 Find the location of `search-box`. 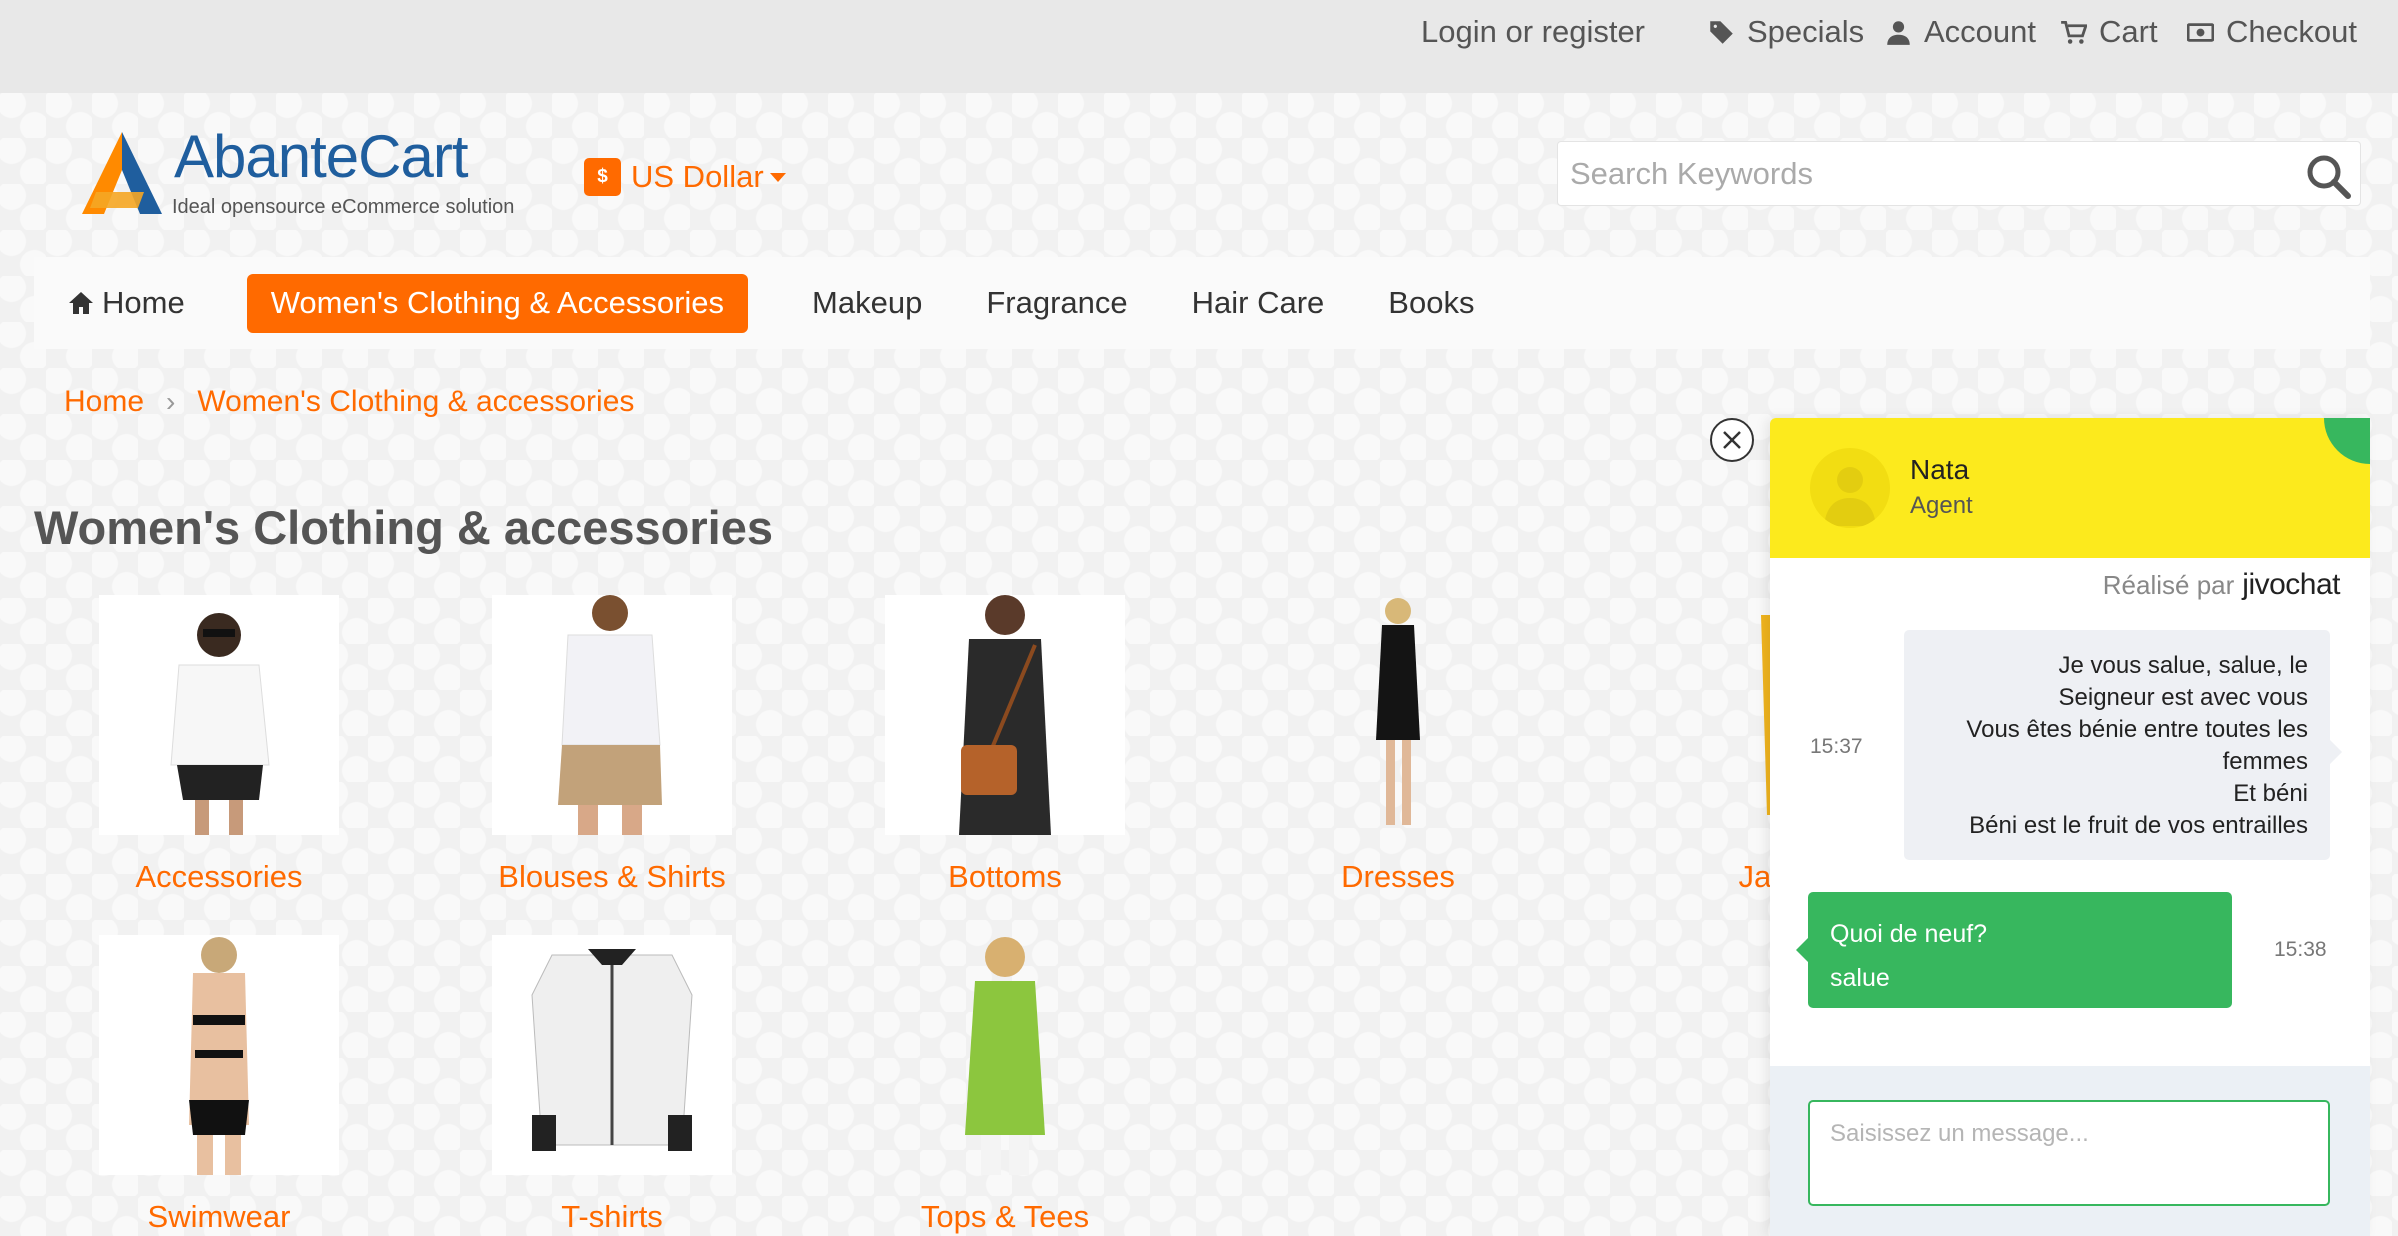

search-box is located at coordinates (1959, 173).